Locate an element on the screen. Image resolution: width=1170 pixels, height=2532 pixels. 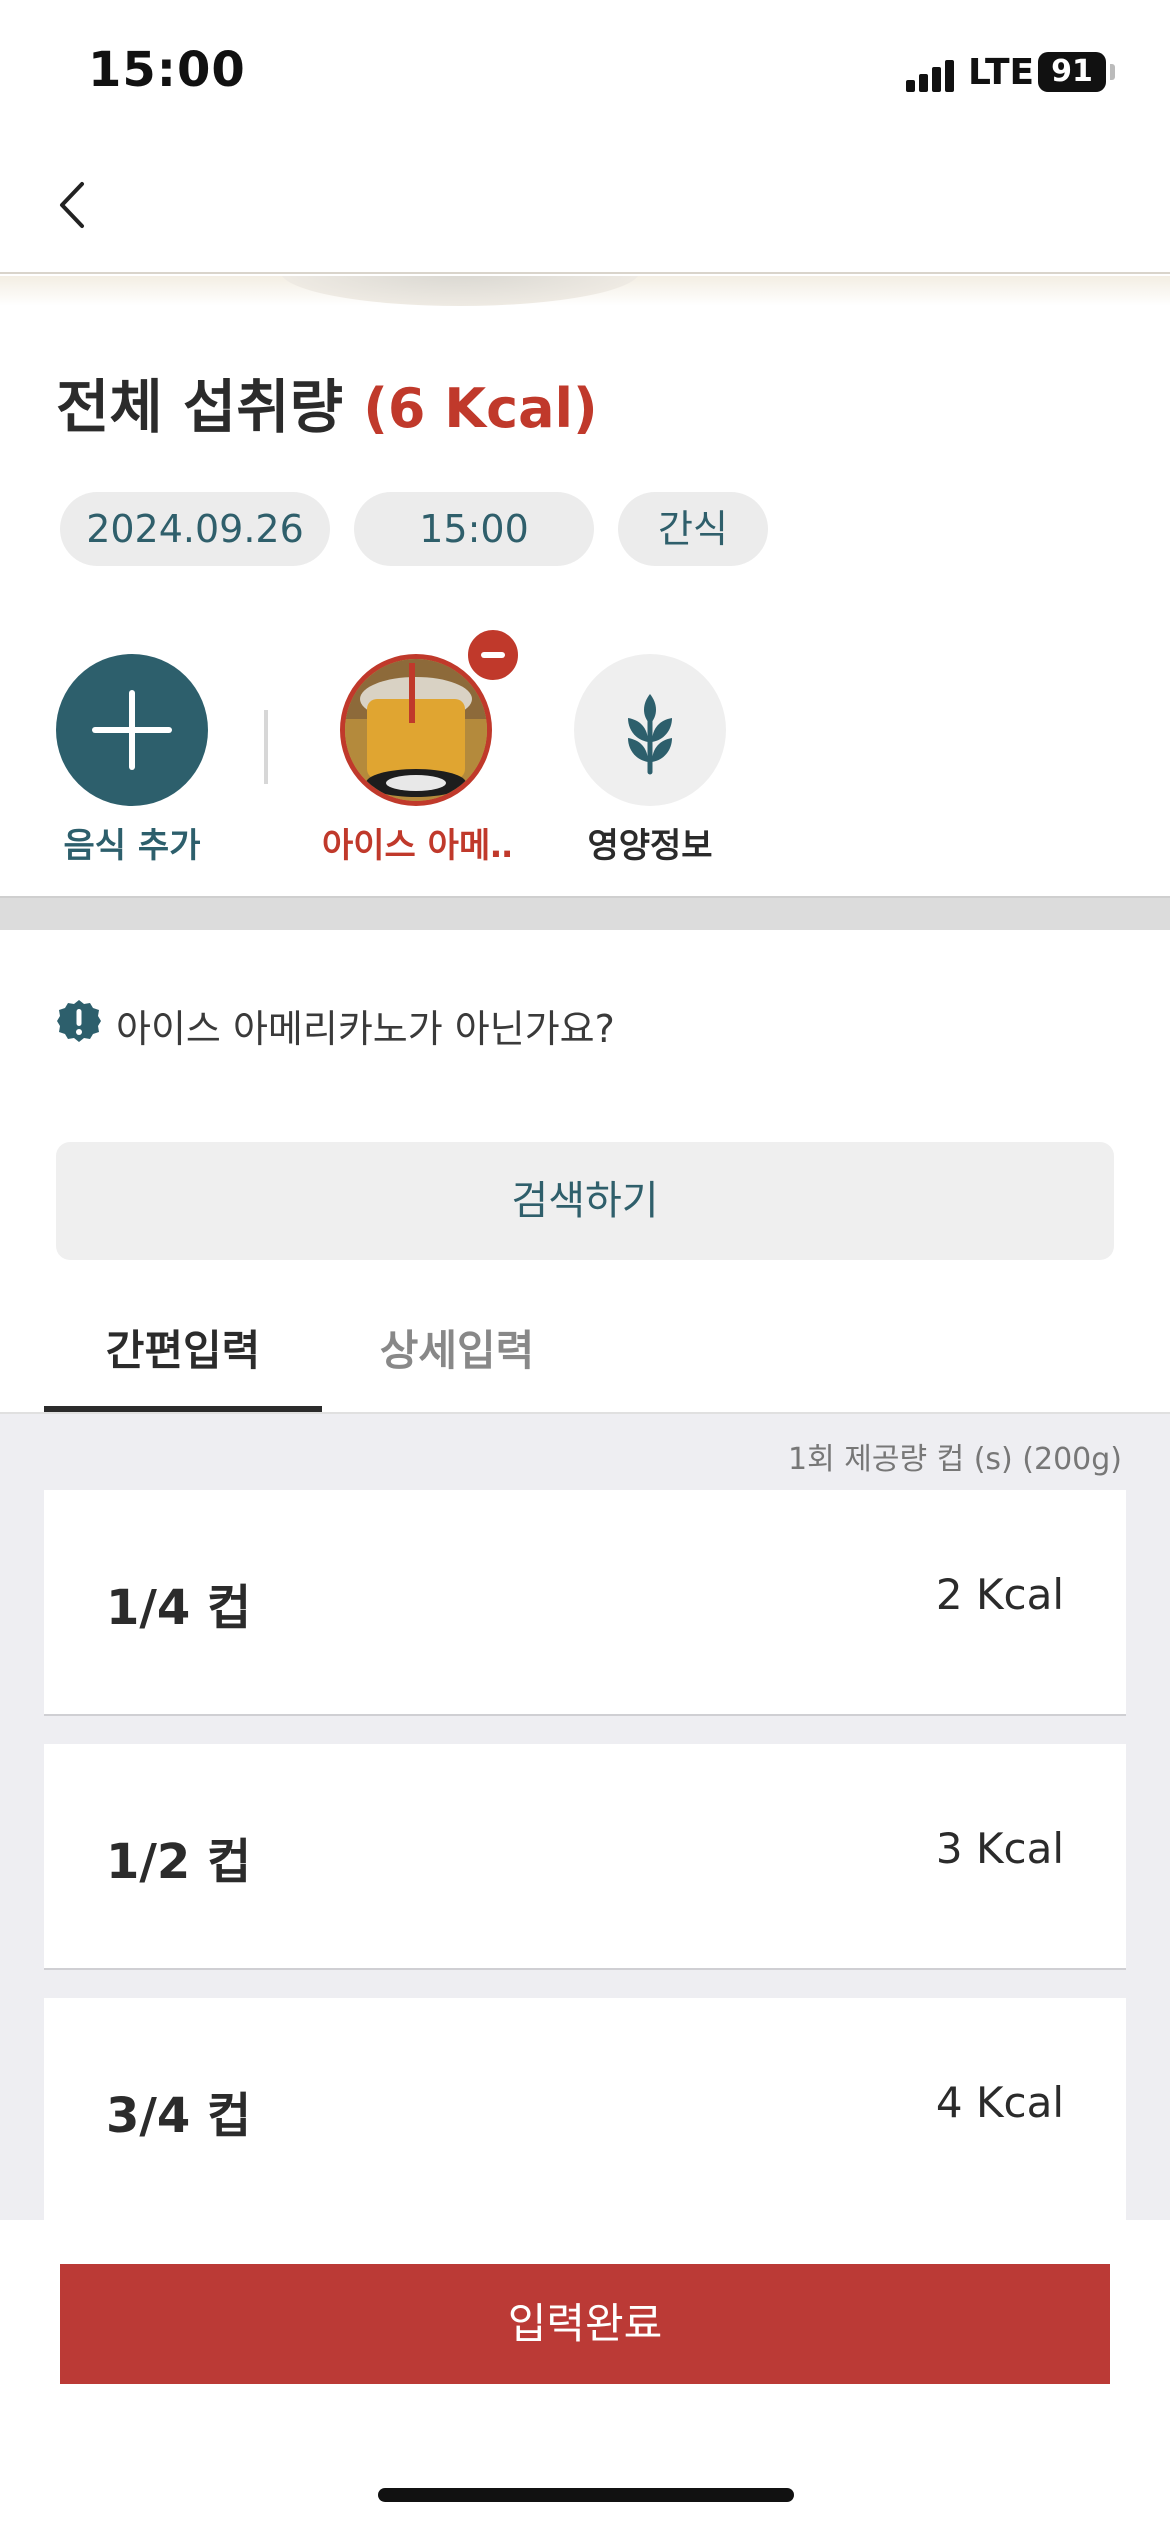
tab-quick-input: 간편입력 is located at coordinates (183, 1351).